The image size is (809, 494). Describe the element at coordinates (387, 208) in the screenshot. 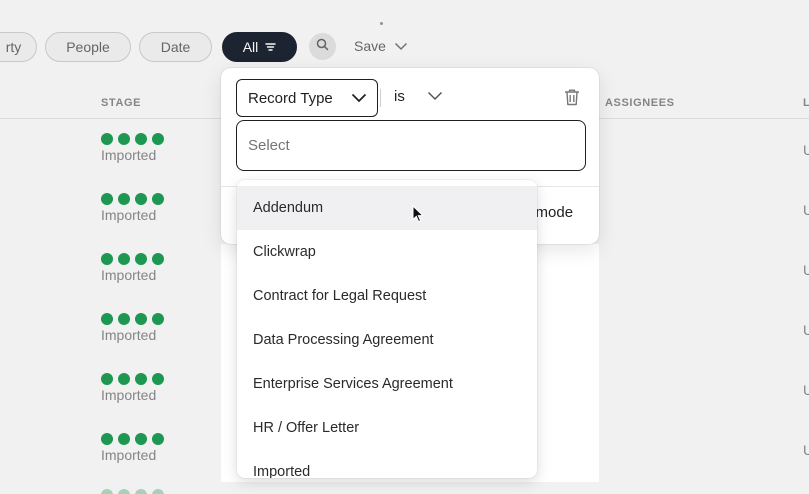

I see `dropdown-option: Addendum` at that location.